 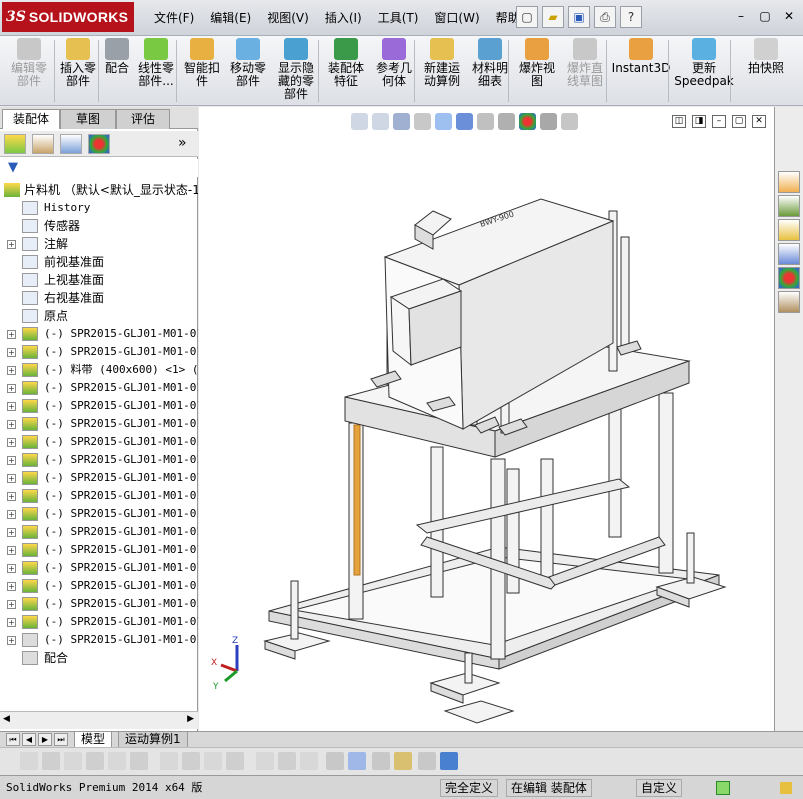 I want to click on tree-item: + (-) 料带 (400x600) <1> (默, so click(x=99, y=370).